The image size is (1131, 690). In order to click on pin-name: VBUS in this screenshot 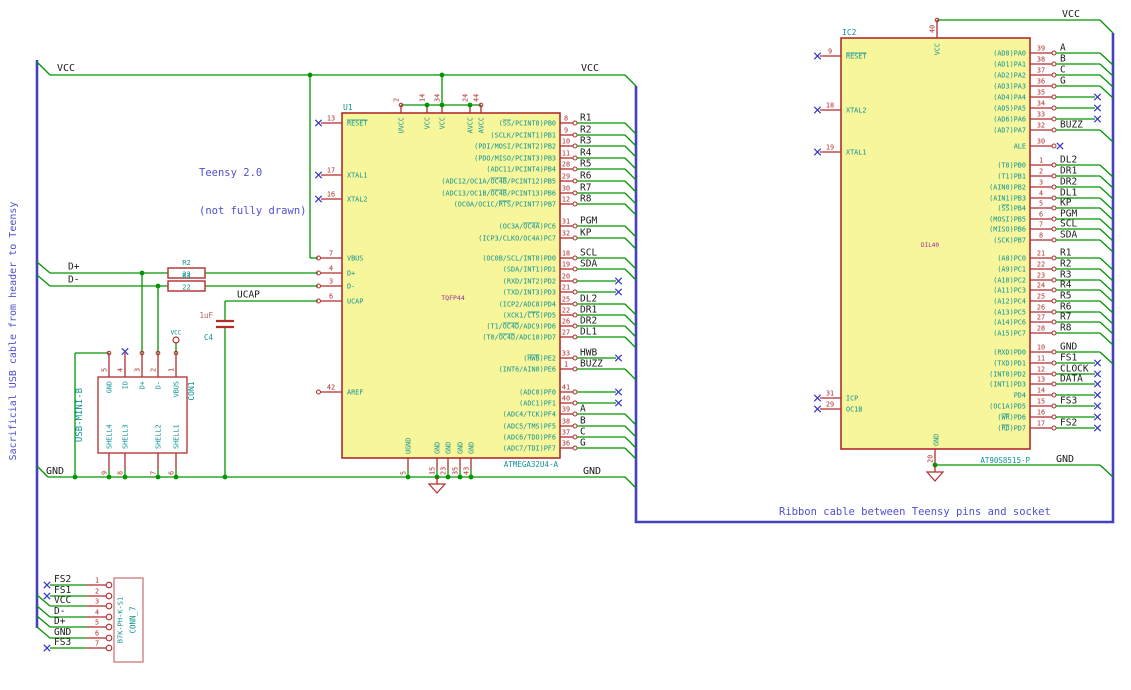, I will do `click(177, 389)`.